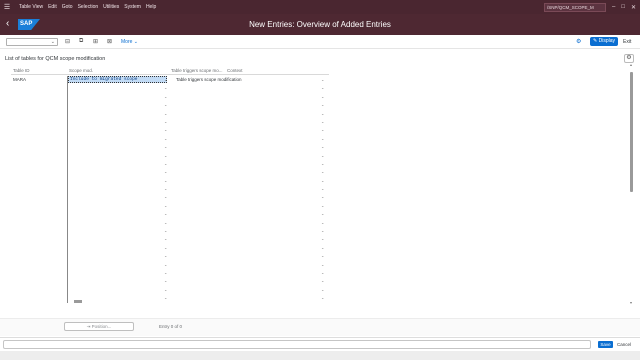 This screenshot has width=640, height=360. I want to click on table-id-cell: MARA, so click(19, 79).